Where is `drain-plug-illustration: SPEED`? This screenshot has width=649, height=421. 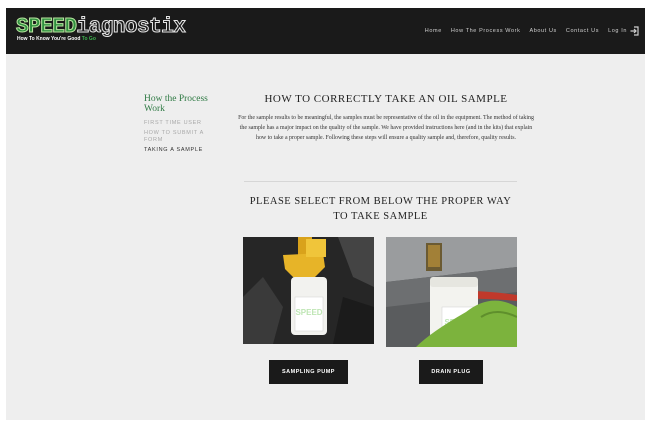 drain-plug-illustration: SPEED is located at coordinates (451, 292).